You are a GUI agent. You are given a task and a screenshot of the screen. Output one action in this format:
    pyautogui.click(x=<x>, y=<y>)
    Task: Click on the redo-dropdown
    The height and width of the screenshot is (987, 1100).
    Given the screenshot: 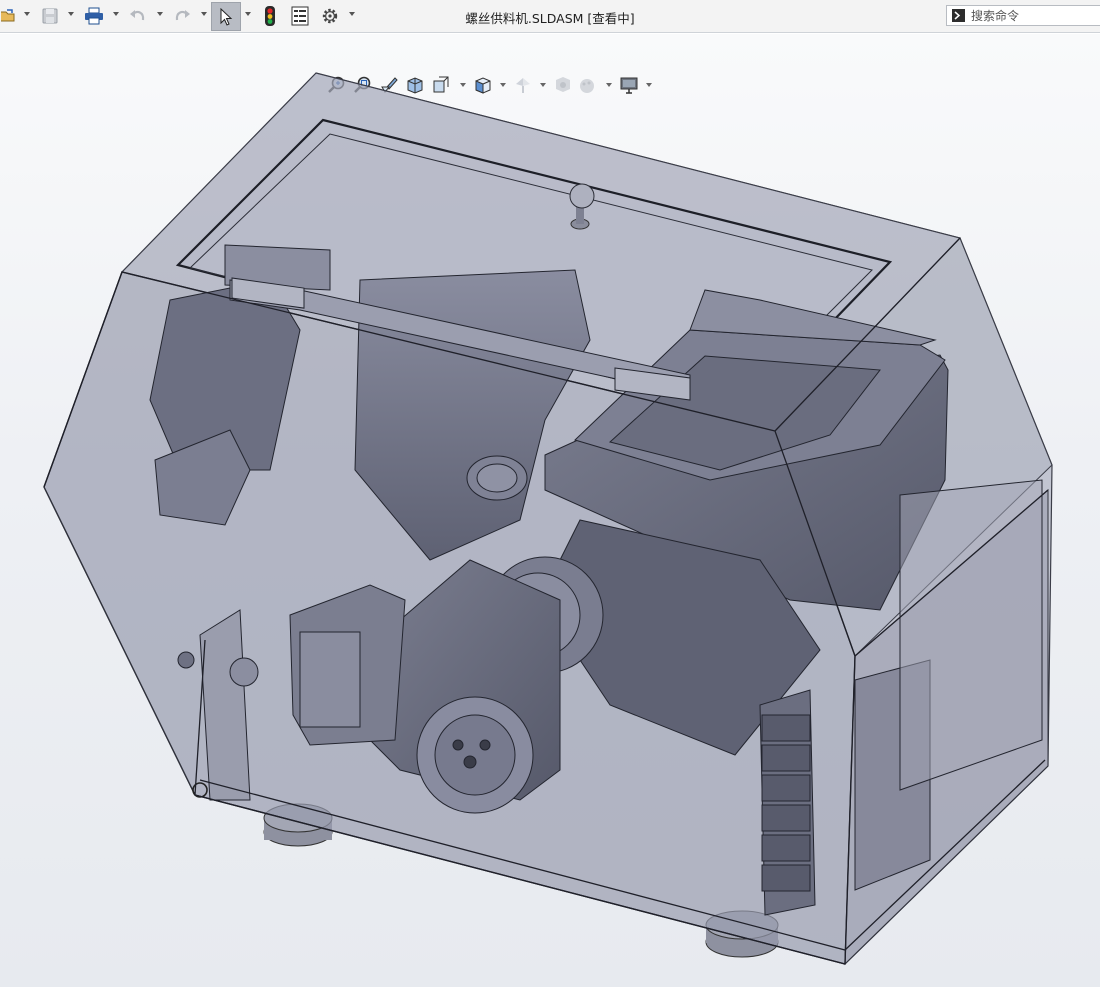 What is the action you would take?
    pyautogui.click(x=204, y=14)
    